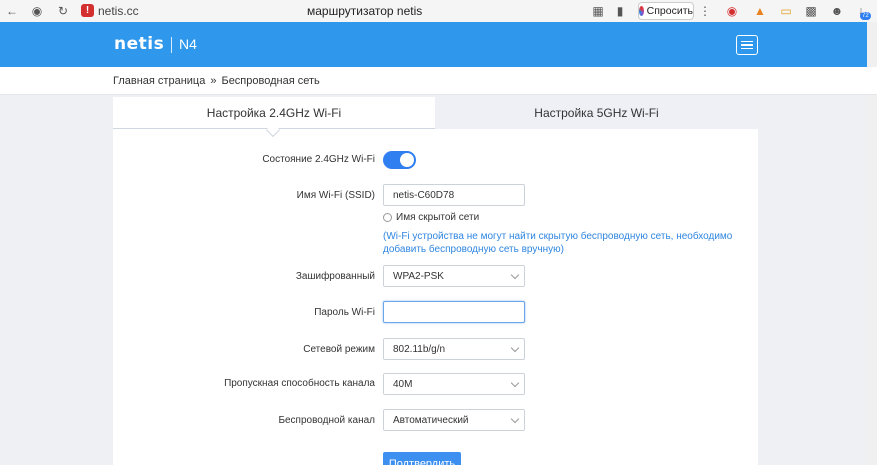  Describe the element at coordinates (335, 195) in the screenshot. I see `ssid-label: Имя Wi-Fi (SSID)` at that location.